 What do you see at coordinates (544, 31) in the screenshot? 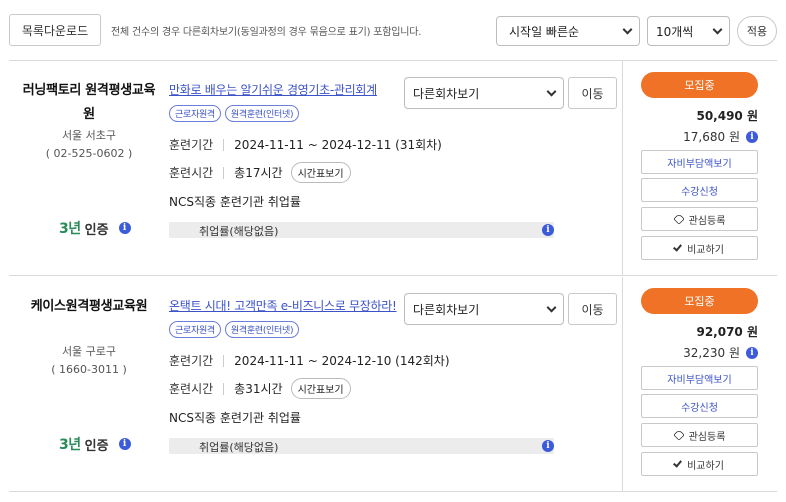
I see `sort-select-value: 시작일 빠른순` at bounding box center [544, 31].